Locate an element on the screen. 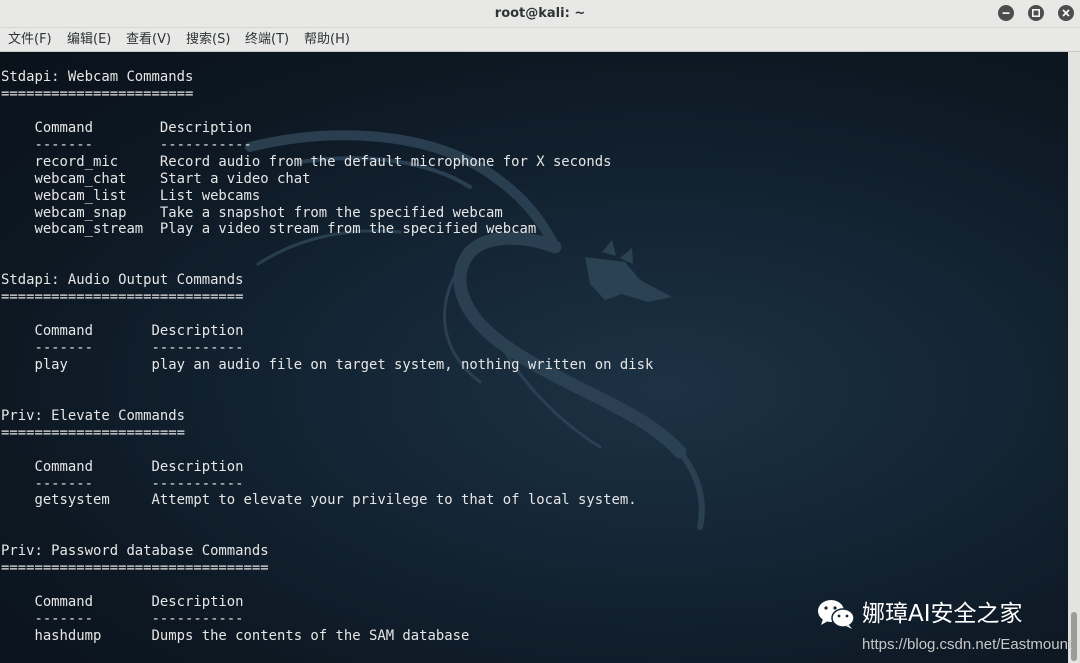 The width and height of the screenshot is (1080, 663). vertical-scrollbar is located at coordinates (1074, 357).